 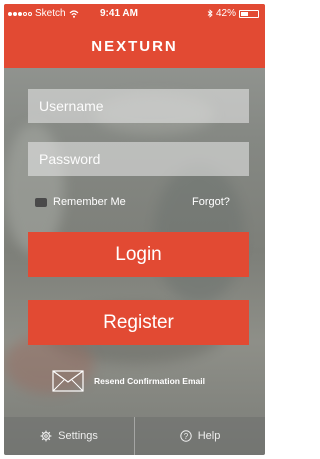 I want to click on resend-confirmation-label: Resend Confirmation Email, so click(x=149, y=381).